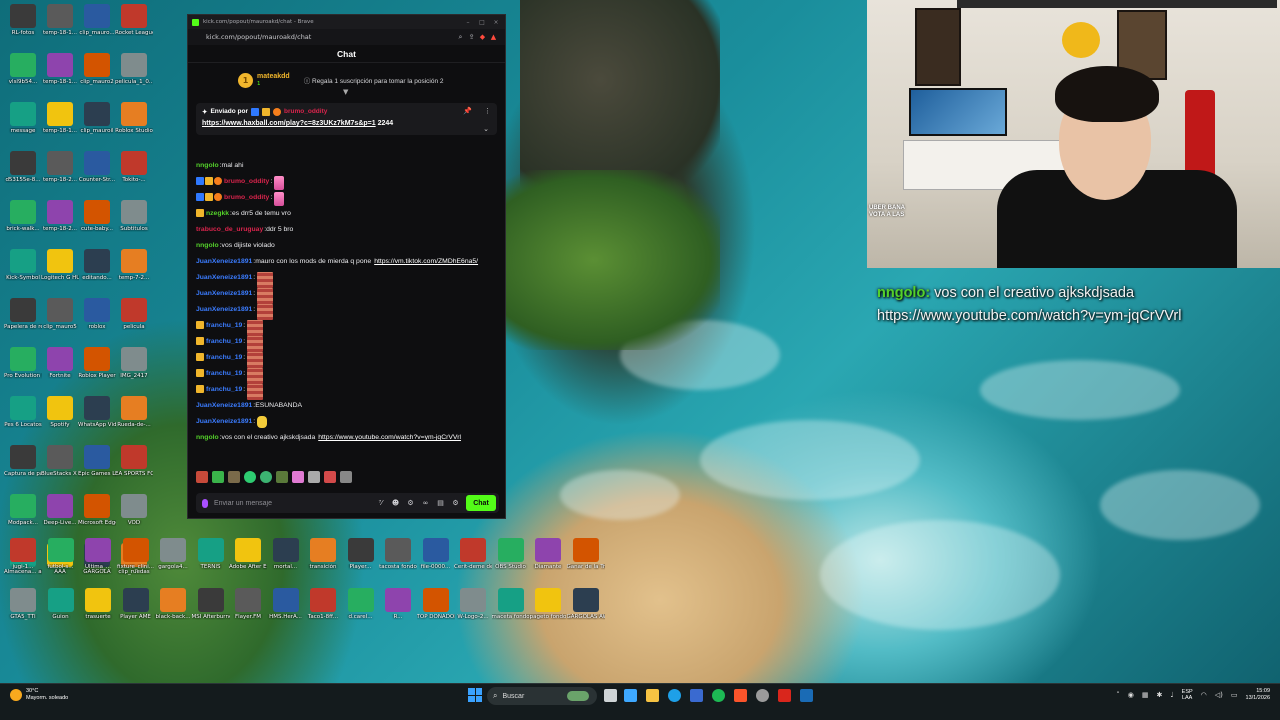 This screenshot has height=720, width=1280. What do you see at coordinates (1118, 695) in the screenshot?
I see `chevron-up-icon: ˄` at bounding box center [1118, 695].